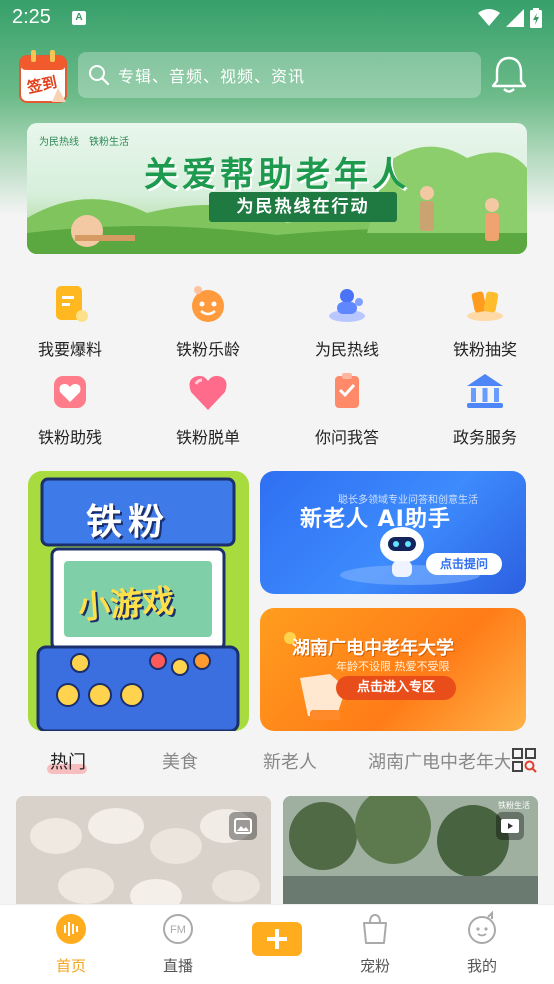  What do you see at coordinates (72, 304) in the screenshot?
I see `report-icon` at bounding box center [72, 304].